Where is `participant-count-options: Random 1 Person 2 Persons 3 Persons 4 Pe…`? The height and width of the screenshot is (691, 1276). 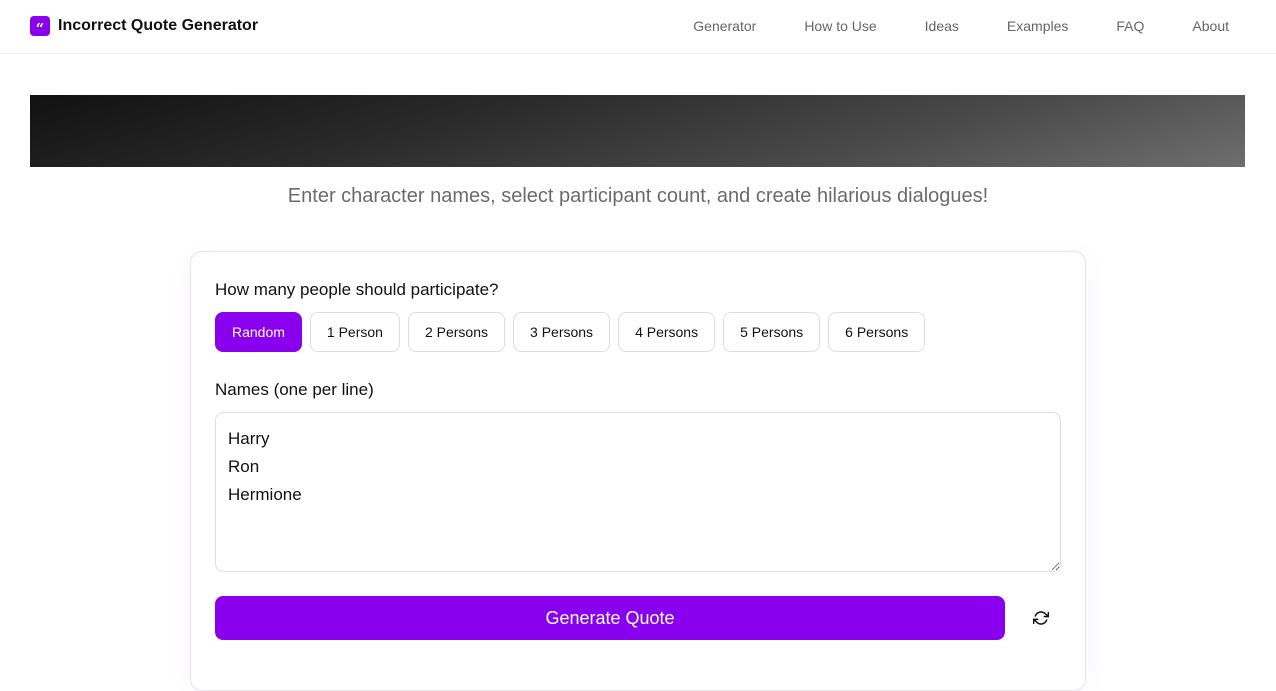
participant-count-options: Random 1 Person 2 Persons 3 Persons 4 Pe… is located at coordinates (574, 332).